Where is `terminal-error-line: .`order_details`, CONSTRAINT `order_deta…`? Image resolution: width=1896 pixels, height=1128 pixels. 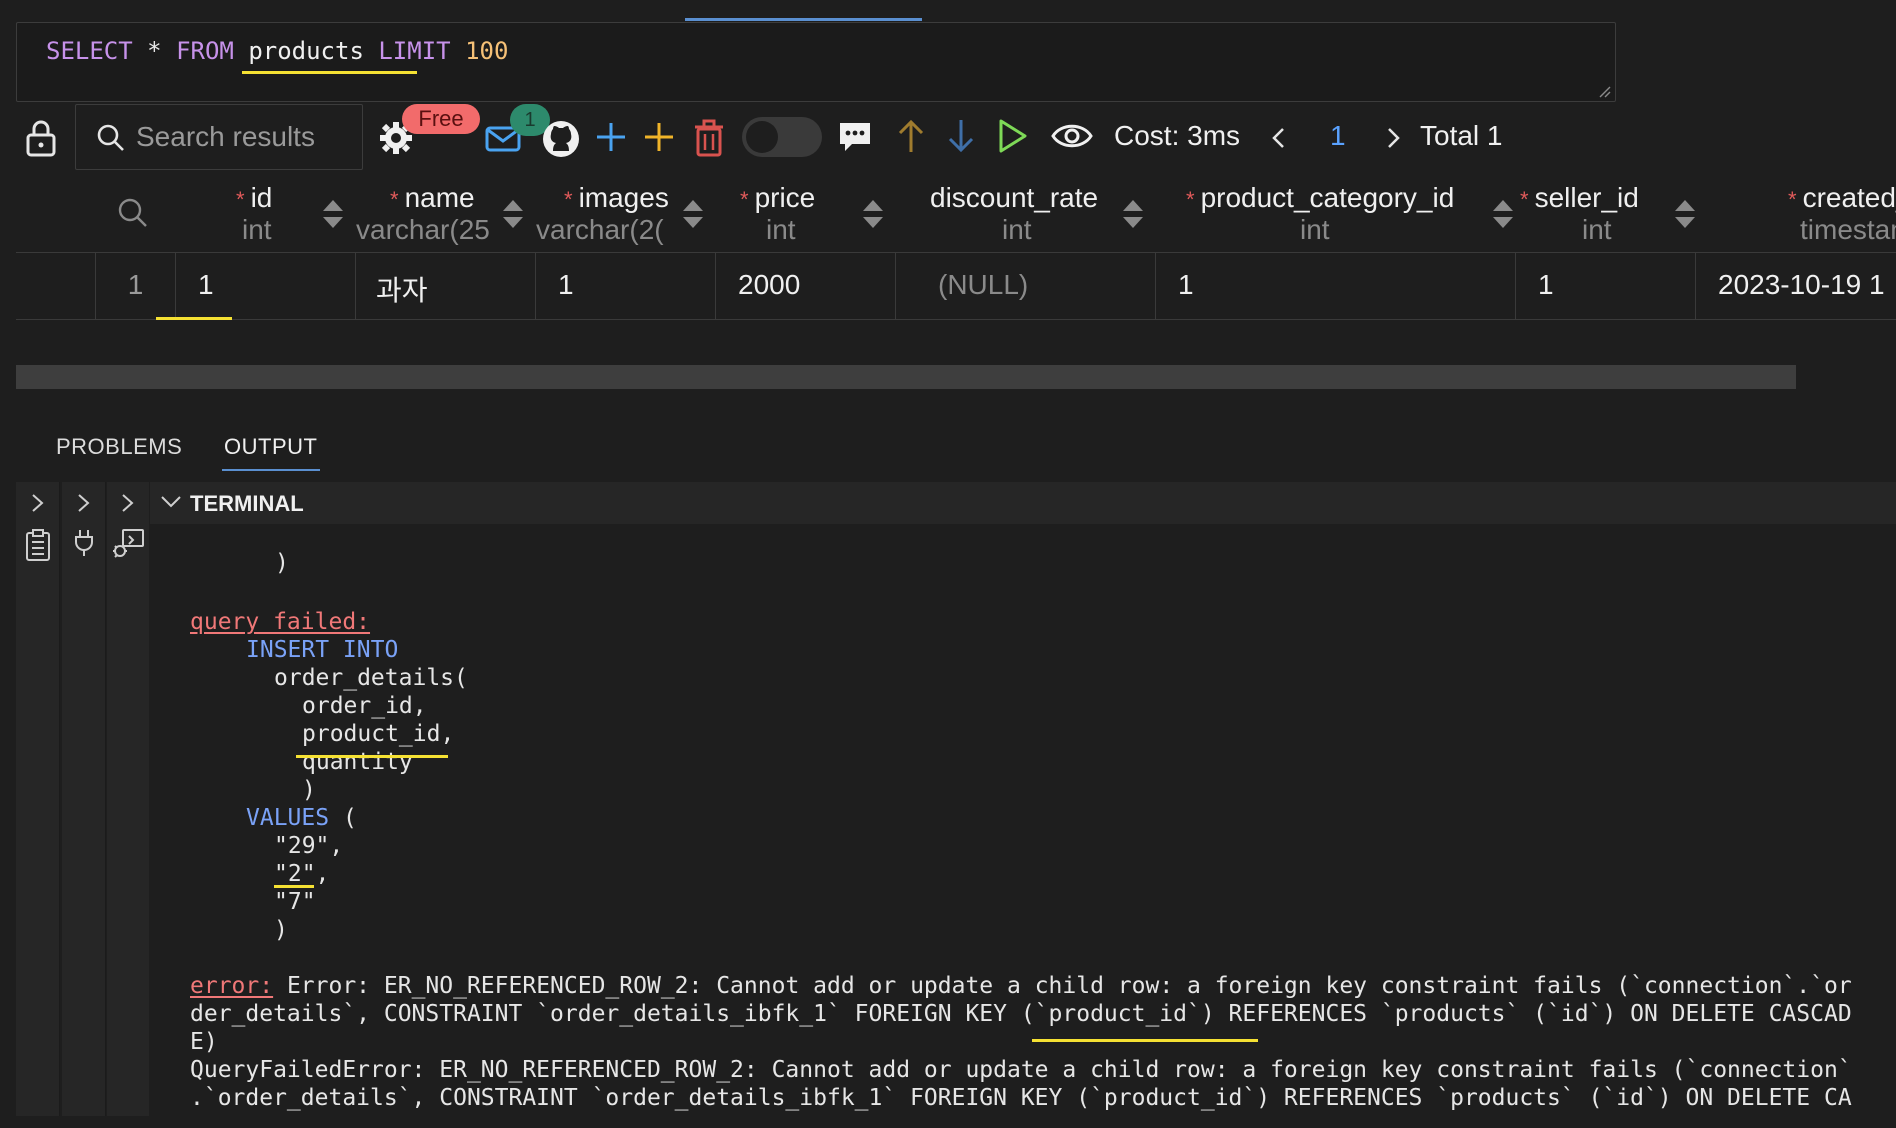 terminal-error-line: .`order_details`, CONSTRAINT `order_deta… is located at coordinates (1021, 1098).